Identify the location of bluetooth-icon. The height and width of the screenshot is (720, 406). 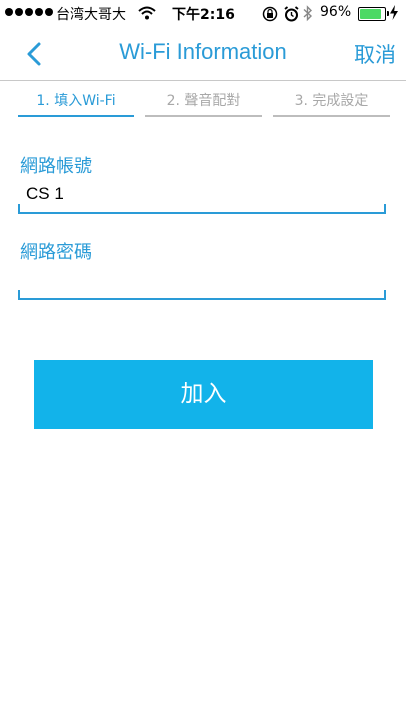
(308, 13).